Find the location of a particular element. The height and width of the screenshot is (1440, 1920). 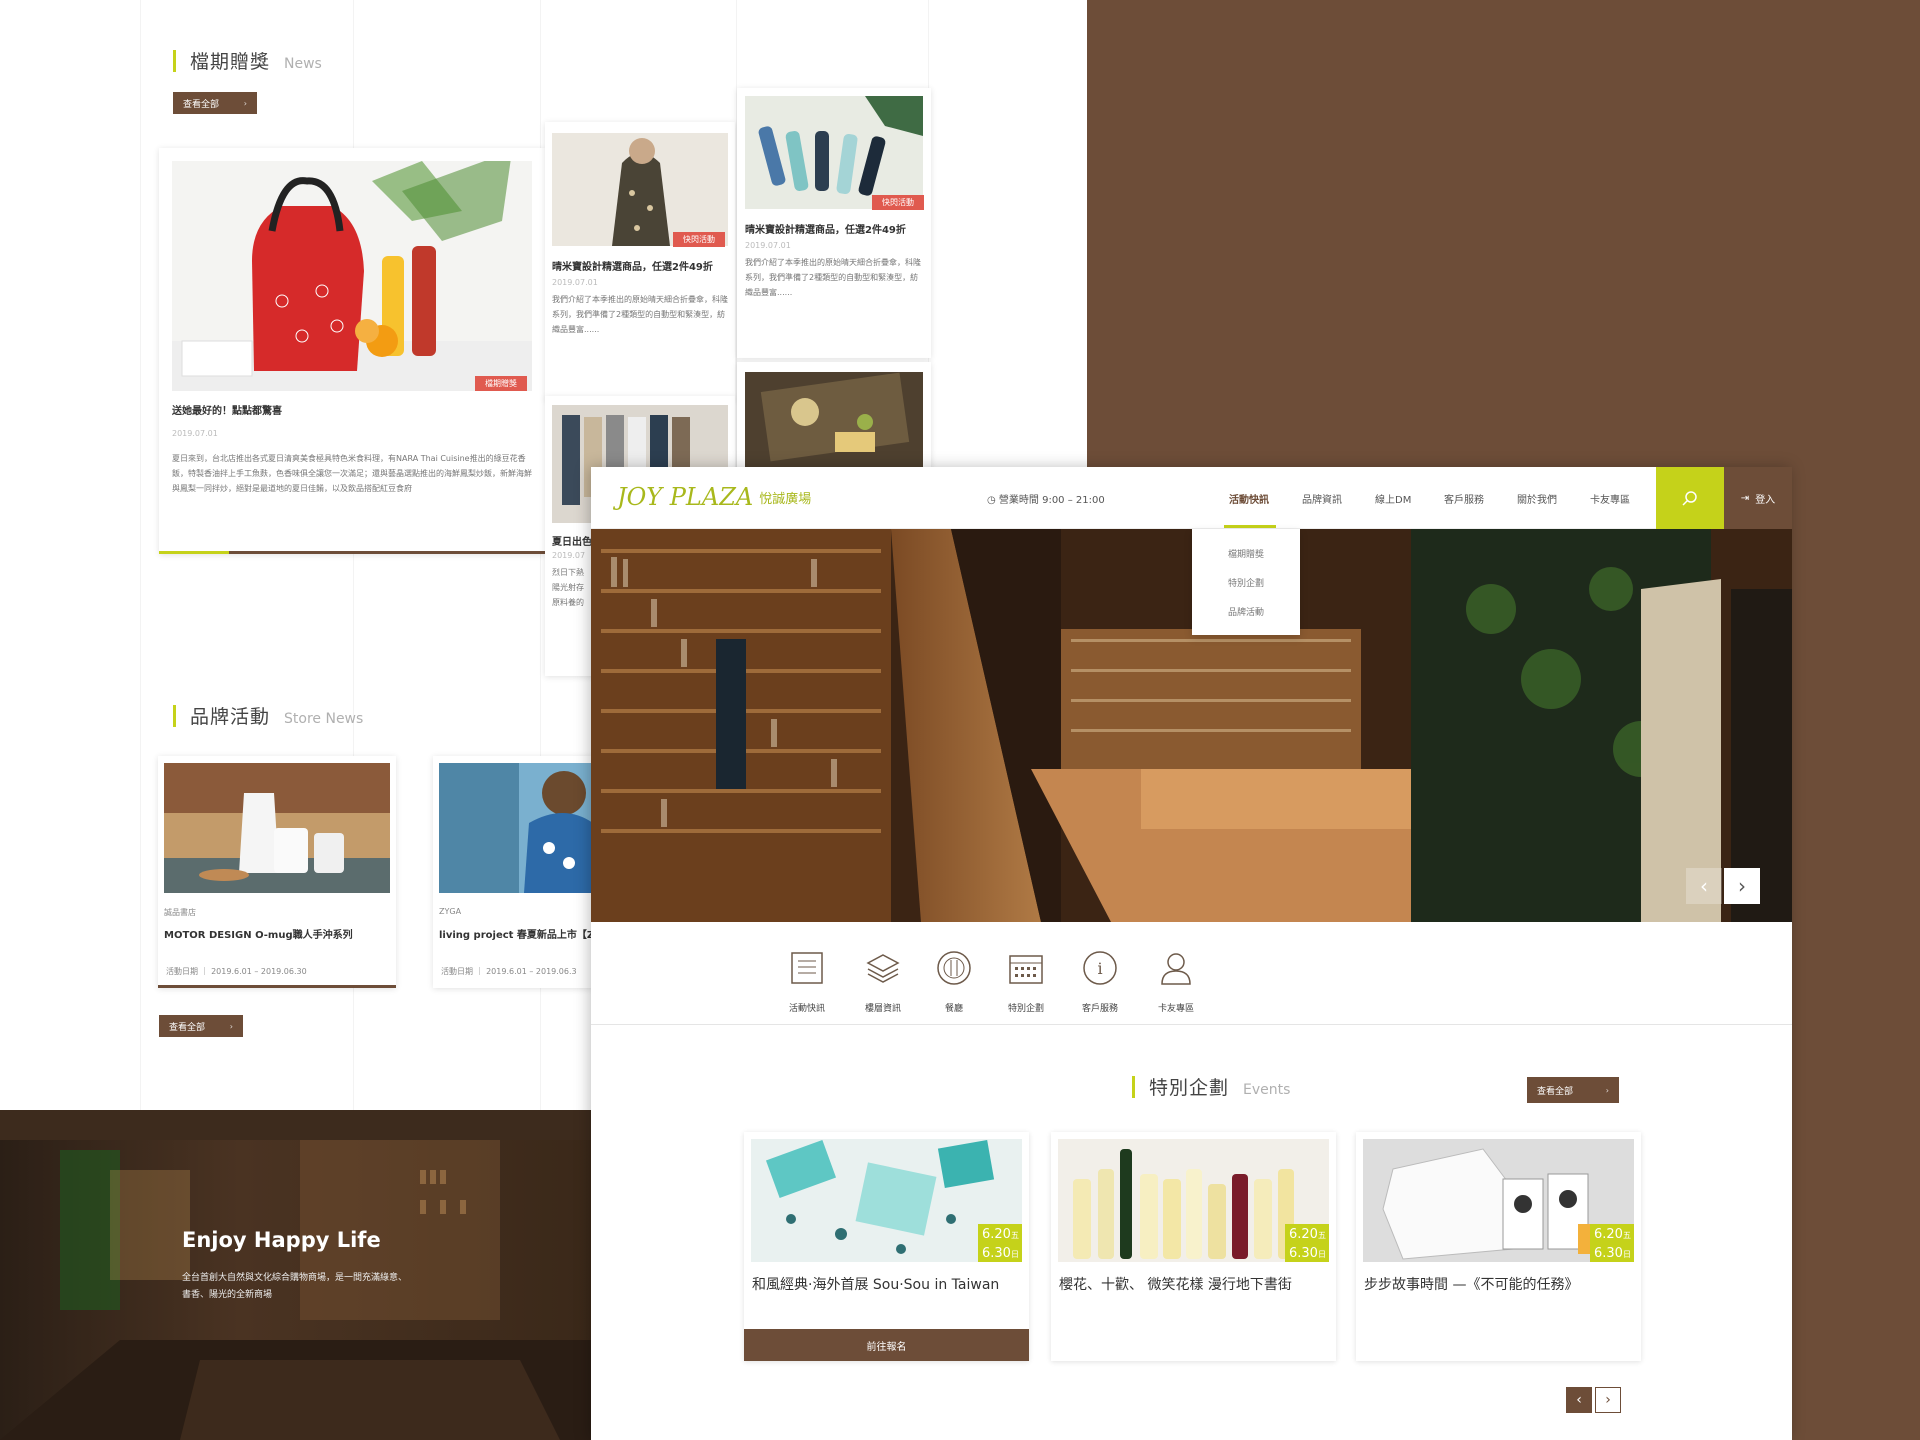

svg-text: i is located at coordinates (1099, 968).